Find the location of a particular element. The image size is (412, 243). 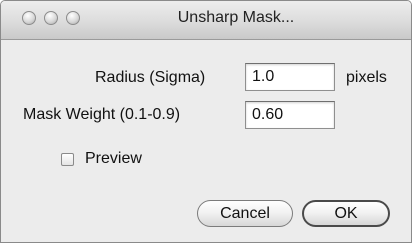

cancel-button: Cancel is located at coordinates (245, 213).